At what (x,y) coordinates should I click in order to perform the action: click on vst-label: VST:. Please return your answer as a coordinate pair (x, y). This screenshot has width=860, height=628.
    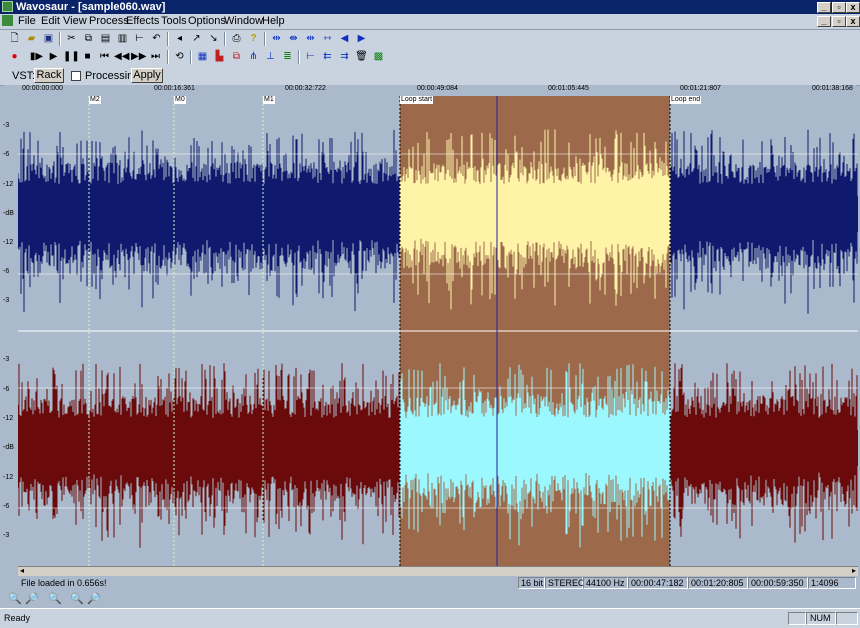
    Looking at the image, I should click on (24, 76).